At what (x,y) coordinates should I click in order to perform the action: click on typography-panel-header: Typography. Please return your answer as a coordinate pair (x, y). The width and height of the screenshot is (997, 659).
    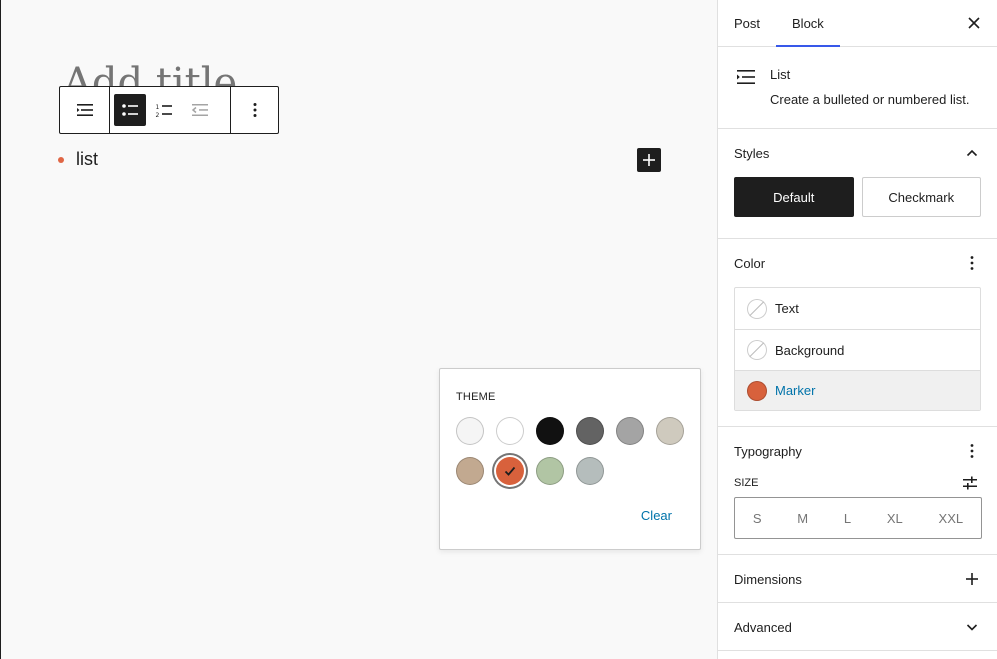
    Looking at the image, I should click on (857, 451).